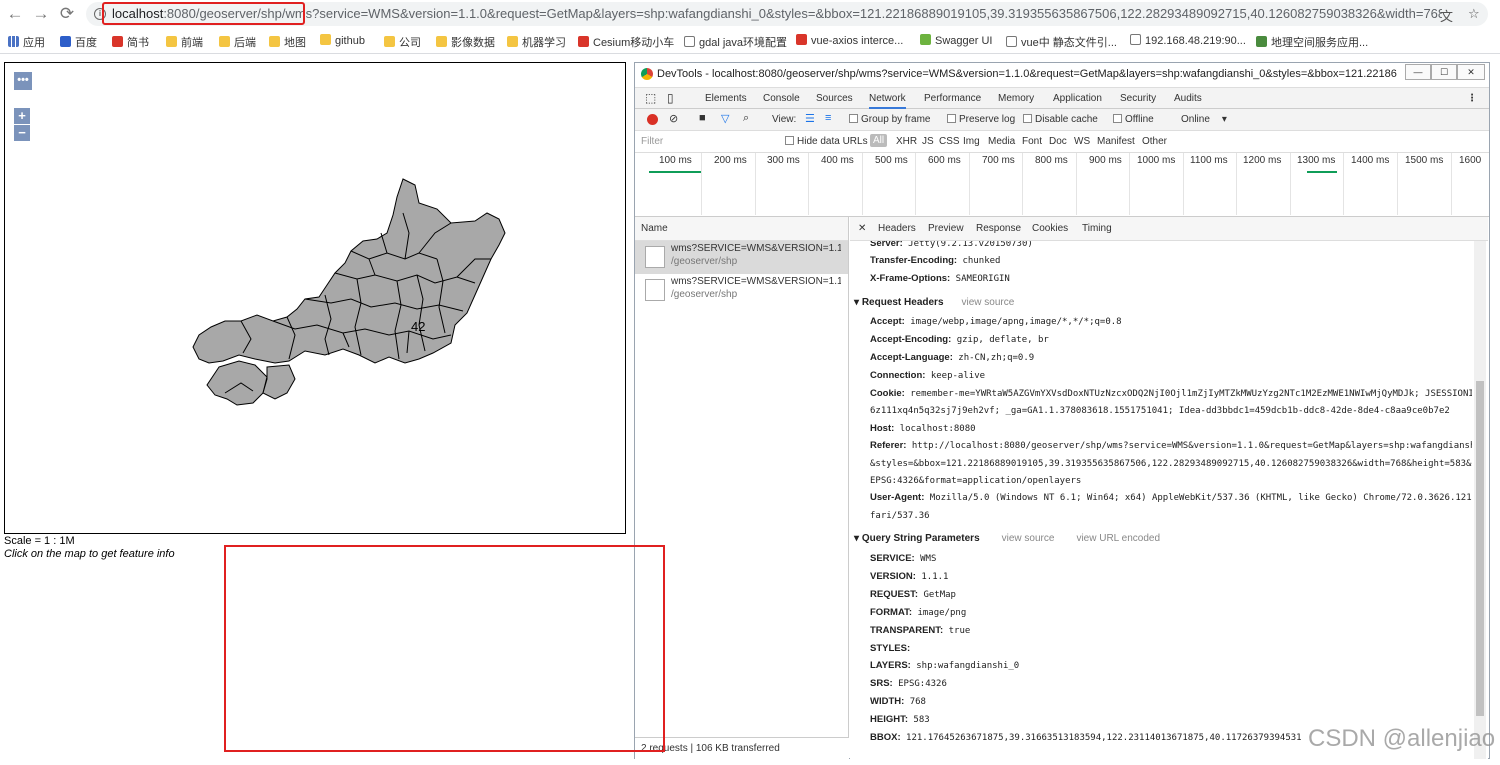 Image resolution: width=1500 pixels, height=765 pixels. I want to click on district-polygons, so click(349, 292).